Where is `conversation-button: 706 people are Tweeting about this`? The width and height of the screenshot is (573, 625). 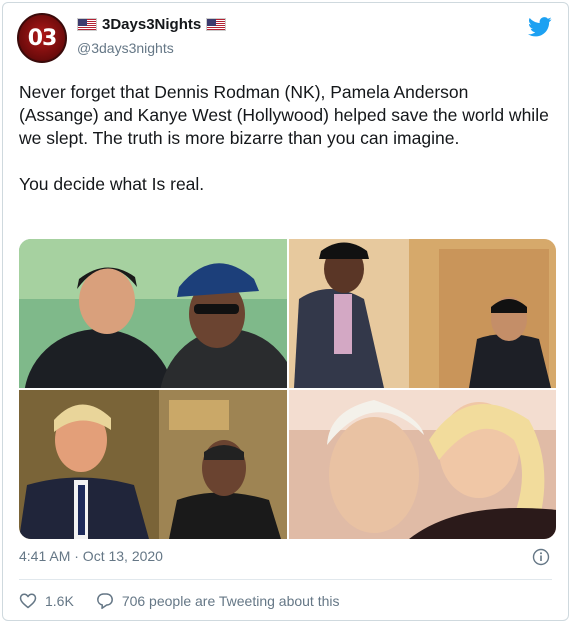 conversation-button: 706 people are Tweeting about this is located at coordinates (218, 601).